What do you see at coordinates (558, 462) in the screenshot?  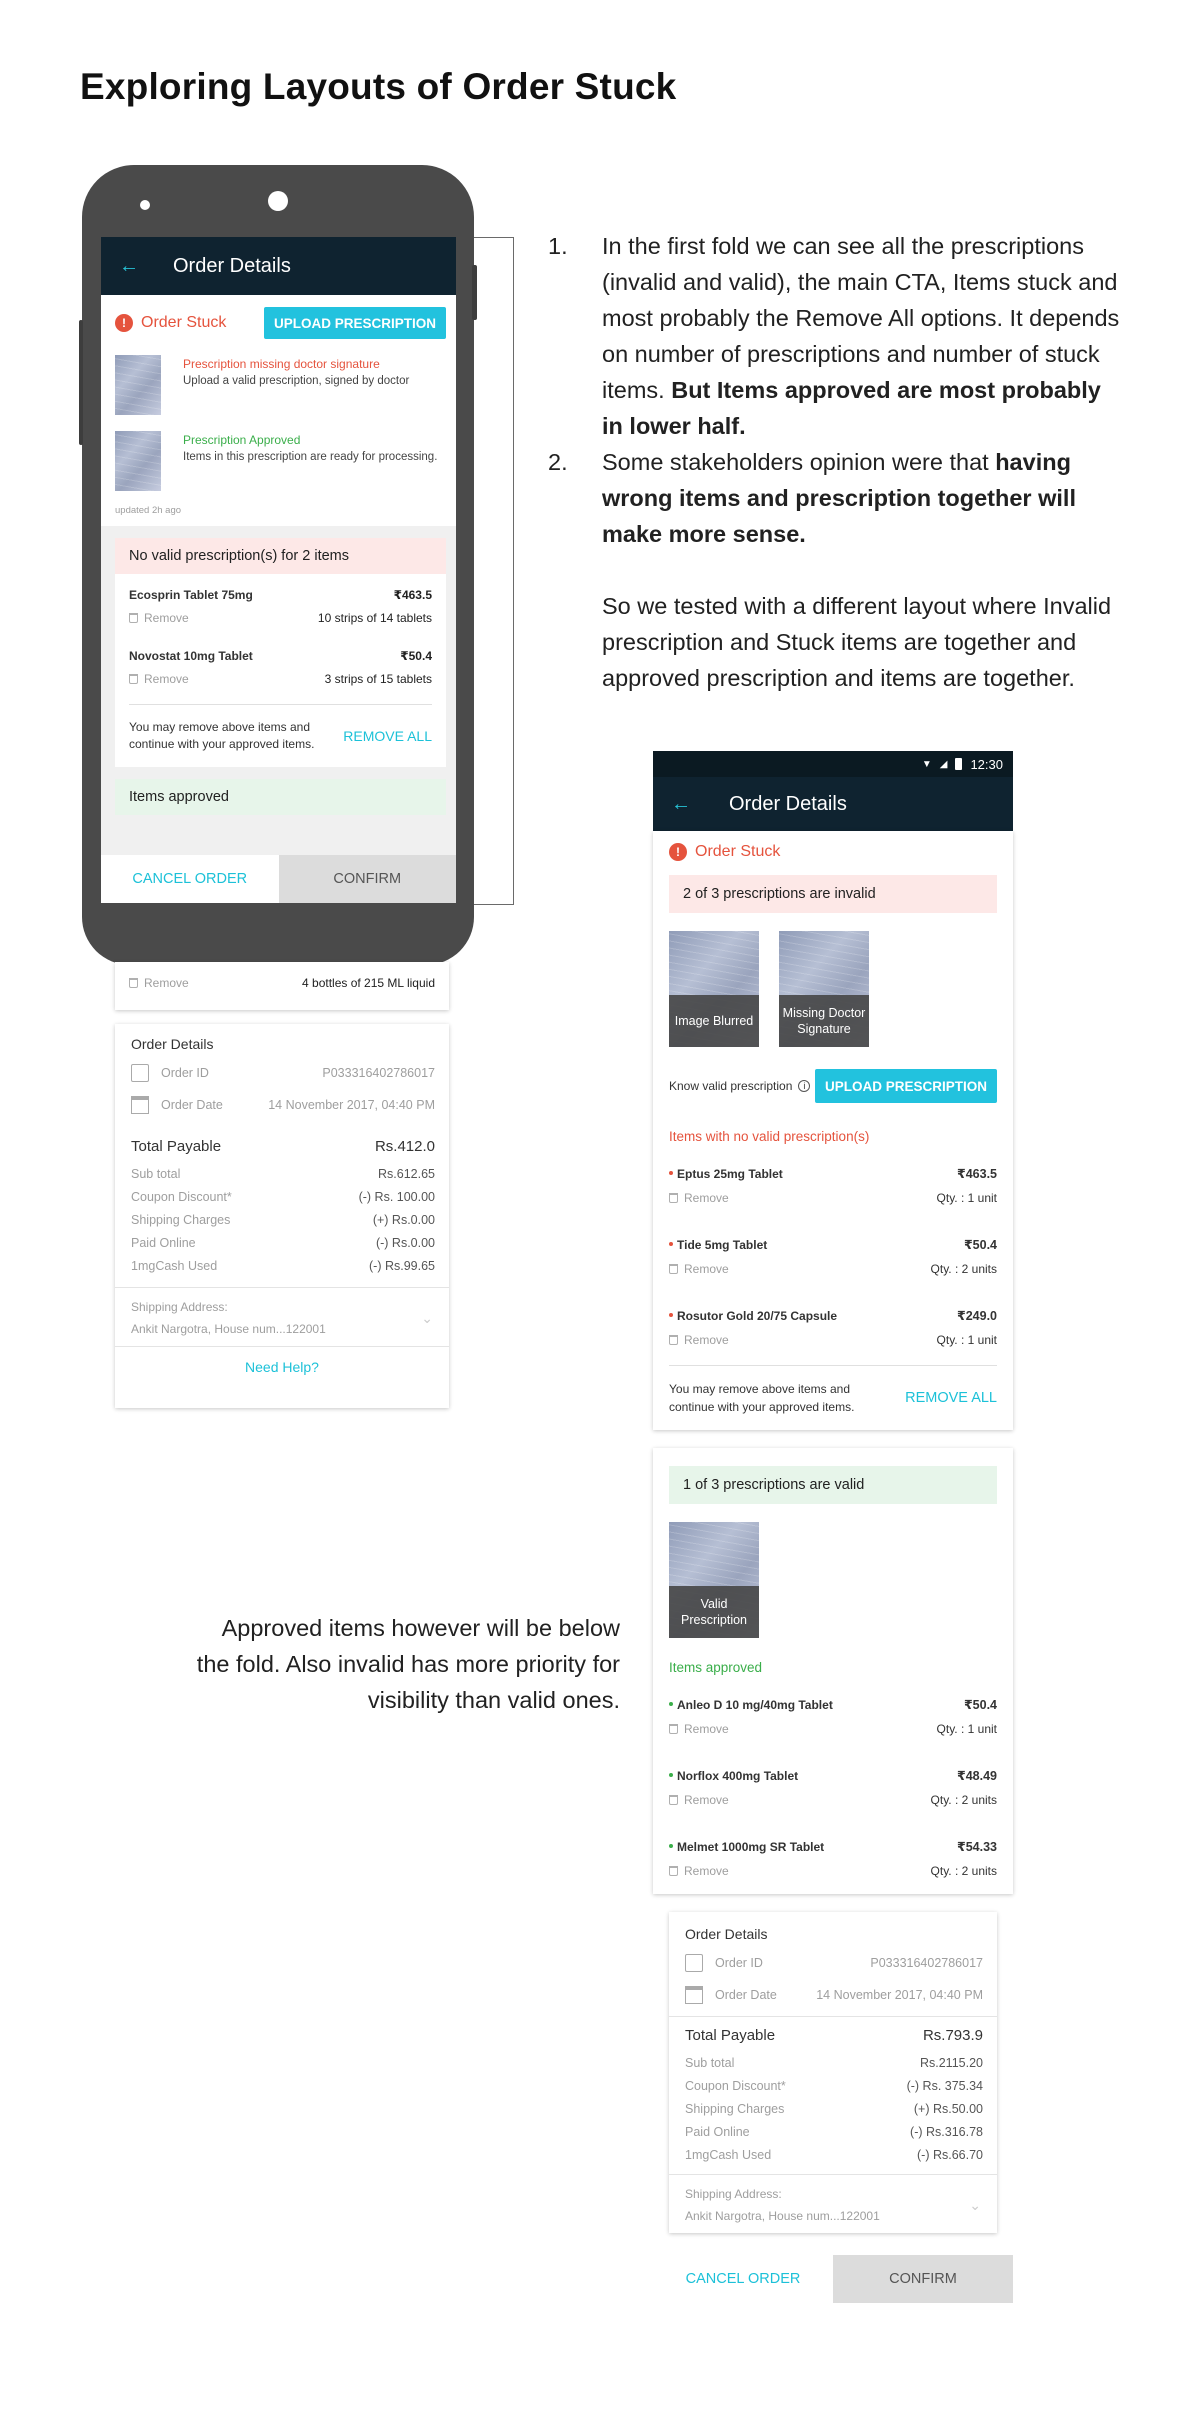 I see `note-number: 2.` at bounding box center [558, 462].